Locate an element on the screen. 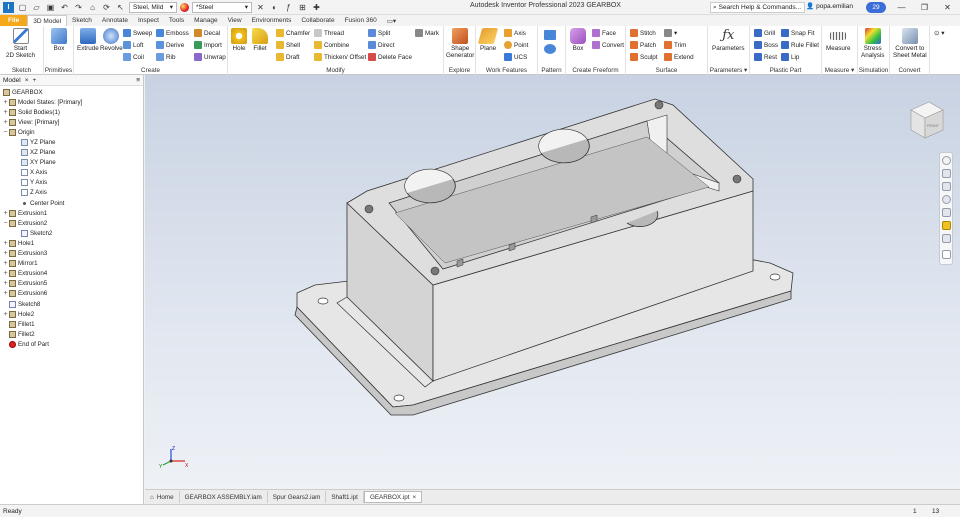 The width and height of the screenshot is (960, 517). app-menu-icon: I is located at coordinates (8, 7).